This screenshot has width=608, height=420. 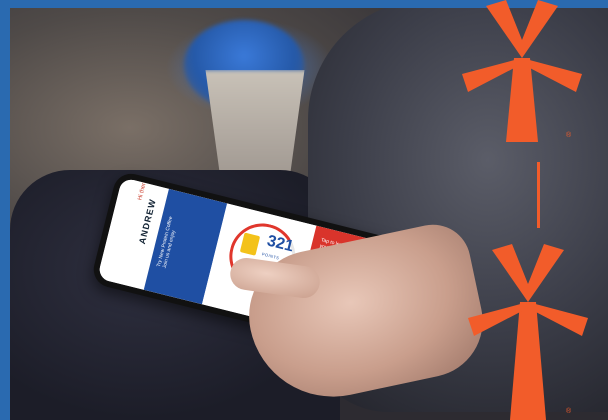 I want to click on logo-divider, so click(x=538, y=195).